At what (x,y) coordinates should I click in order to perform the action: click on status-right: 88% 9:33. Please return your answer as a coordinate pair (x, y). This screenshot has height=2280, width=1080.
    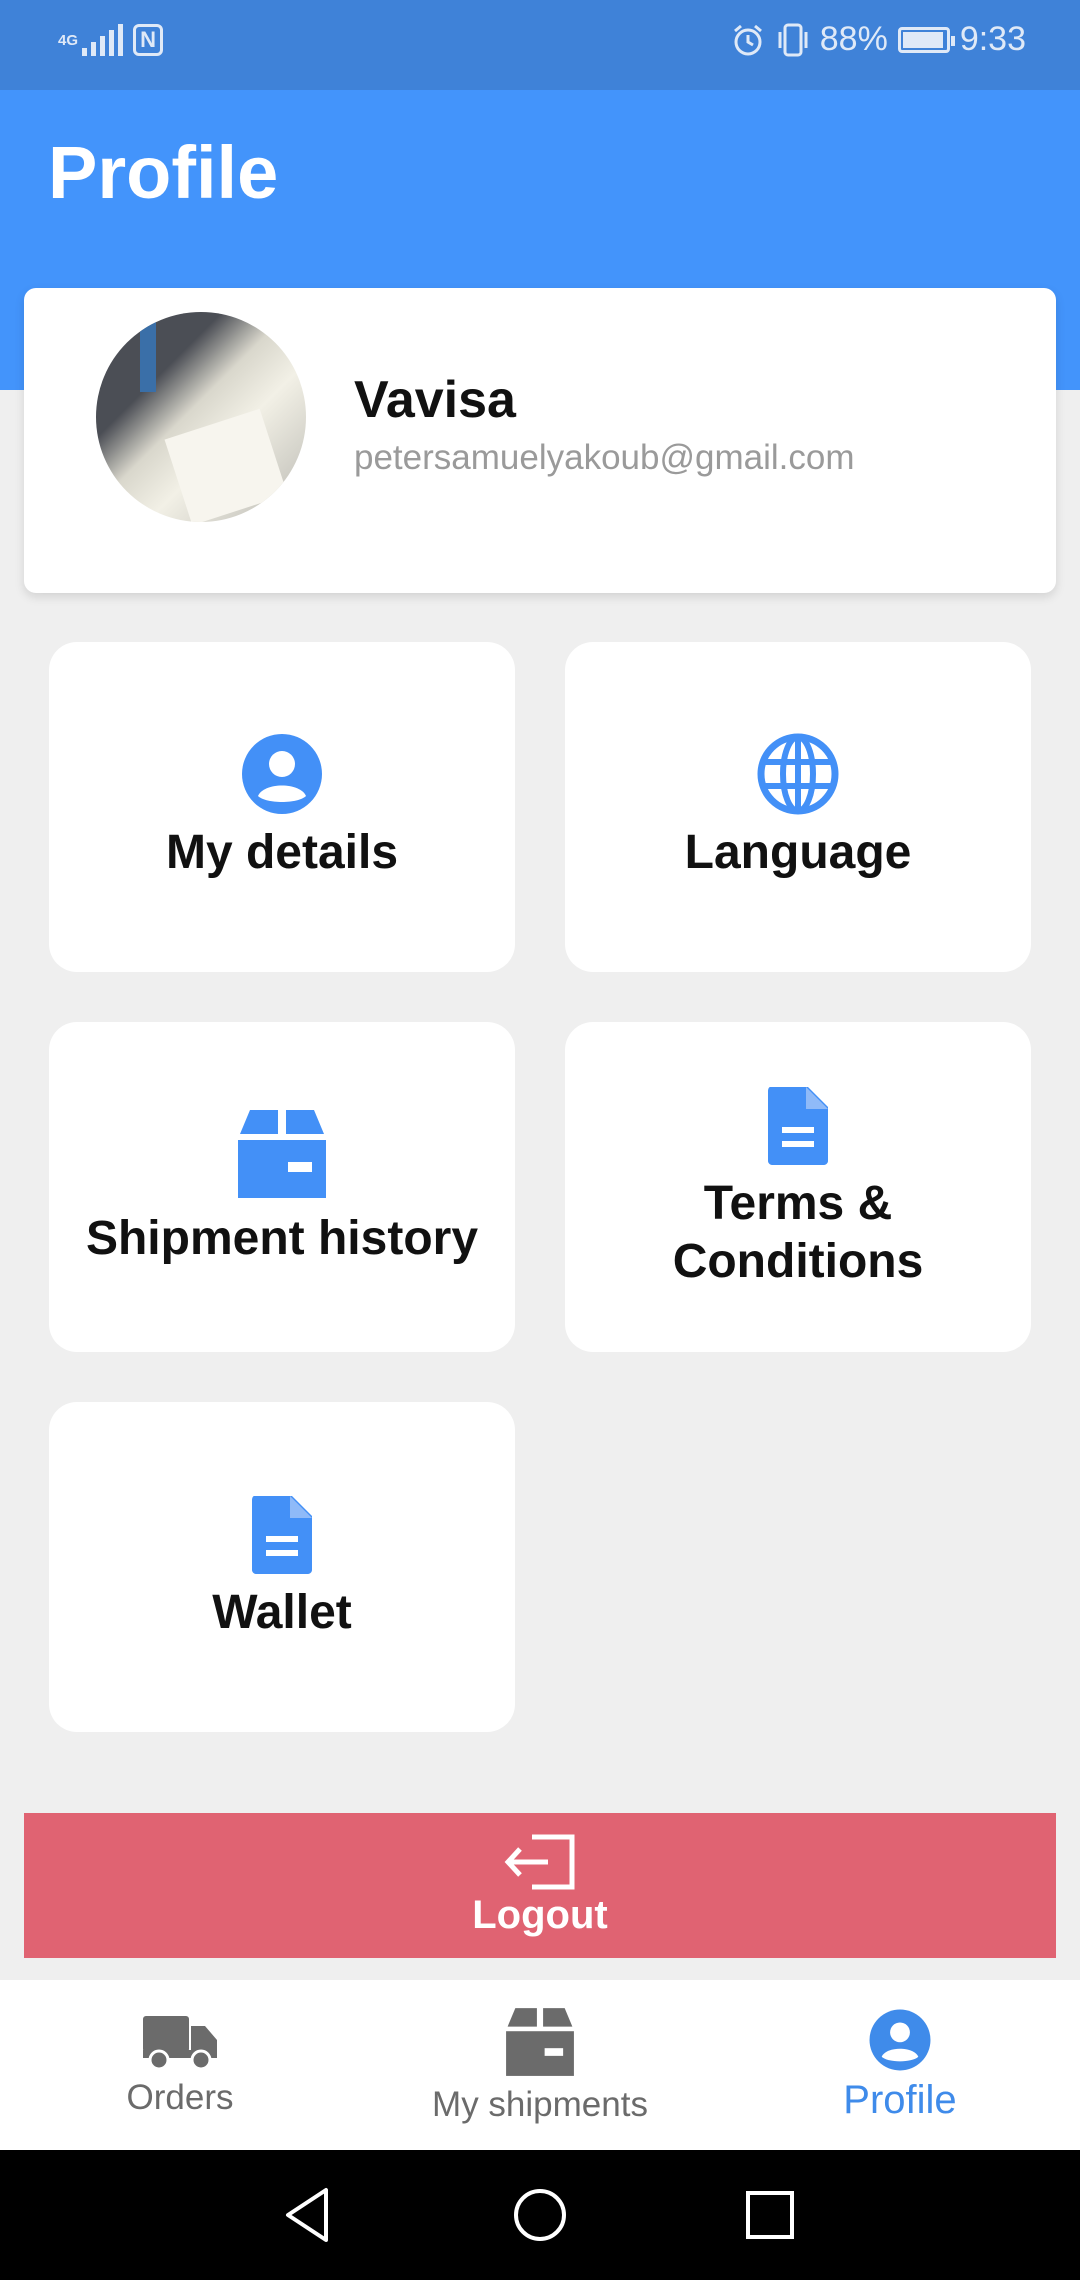
    Looking at the image, I should click on (878, 39).